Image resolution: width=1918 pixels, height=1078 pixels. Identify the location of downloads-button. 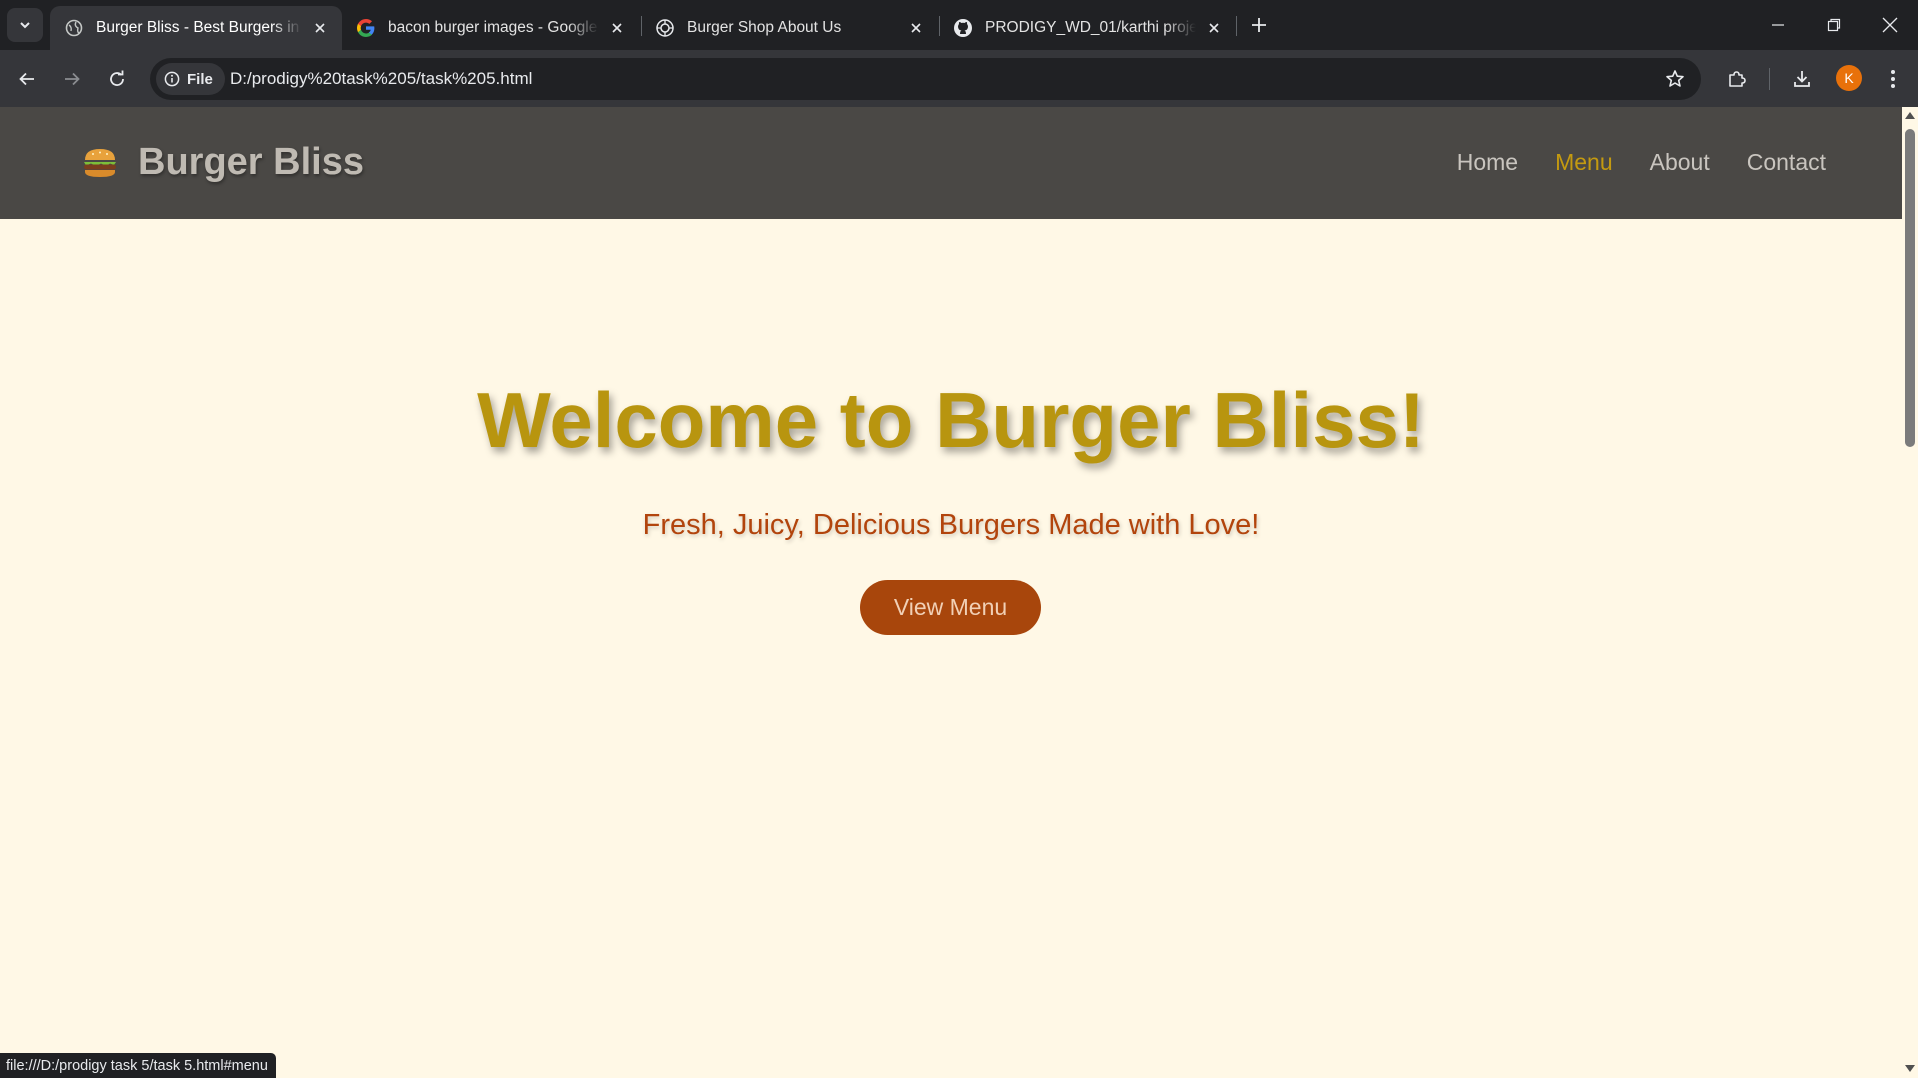
(1802, 79).